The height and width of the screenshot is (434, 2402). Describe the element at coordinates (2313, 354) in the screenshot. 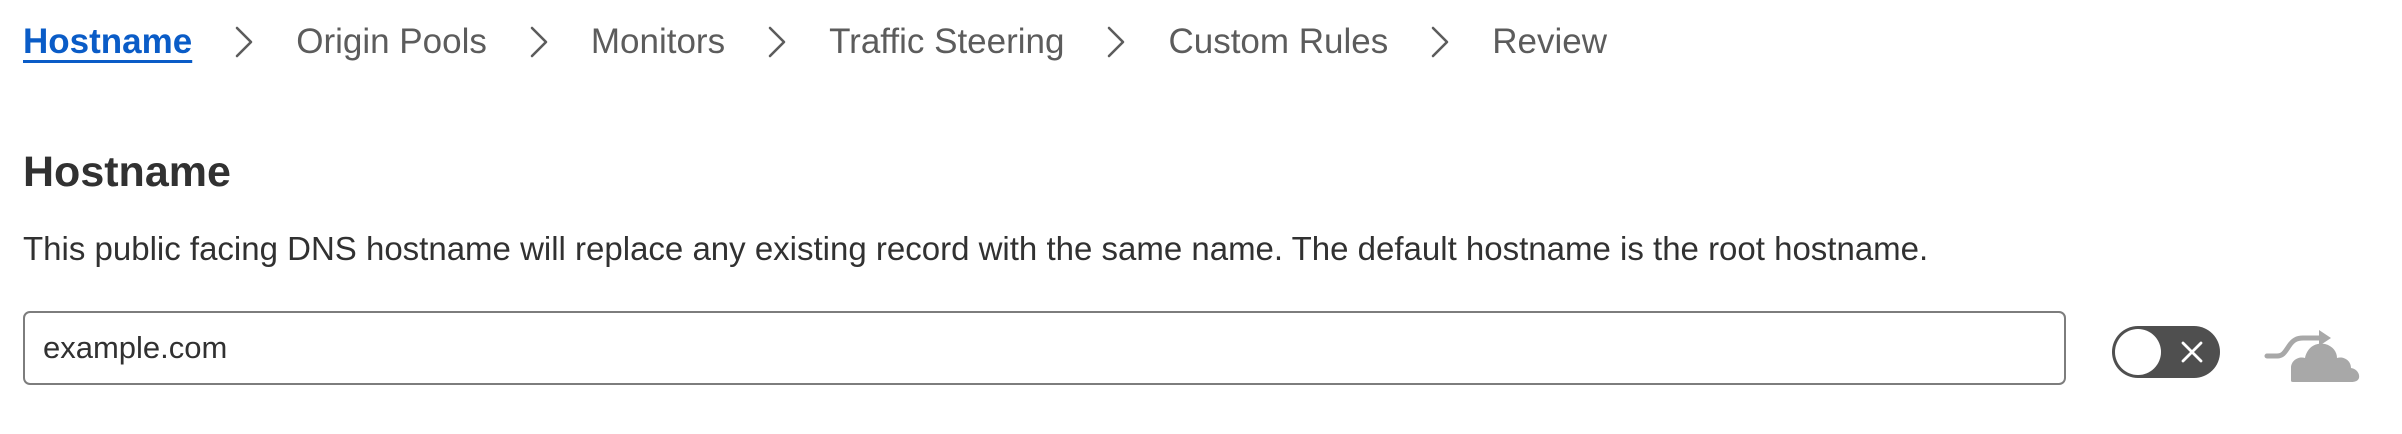

I see `cloud-proxy-icon` at that location.